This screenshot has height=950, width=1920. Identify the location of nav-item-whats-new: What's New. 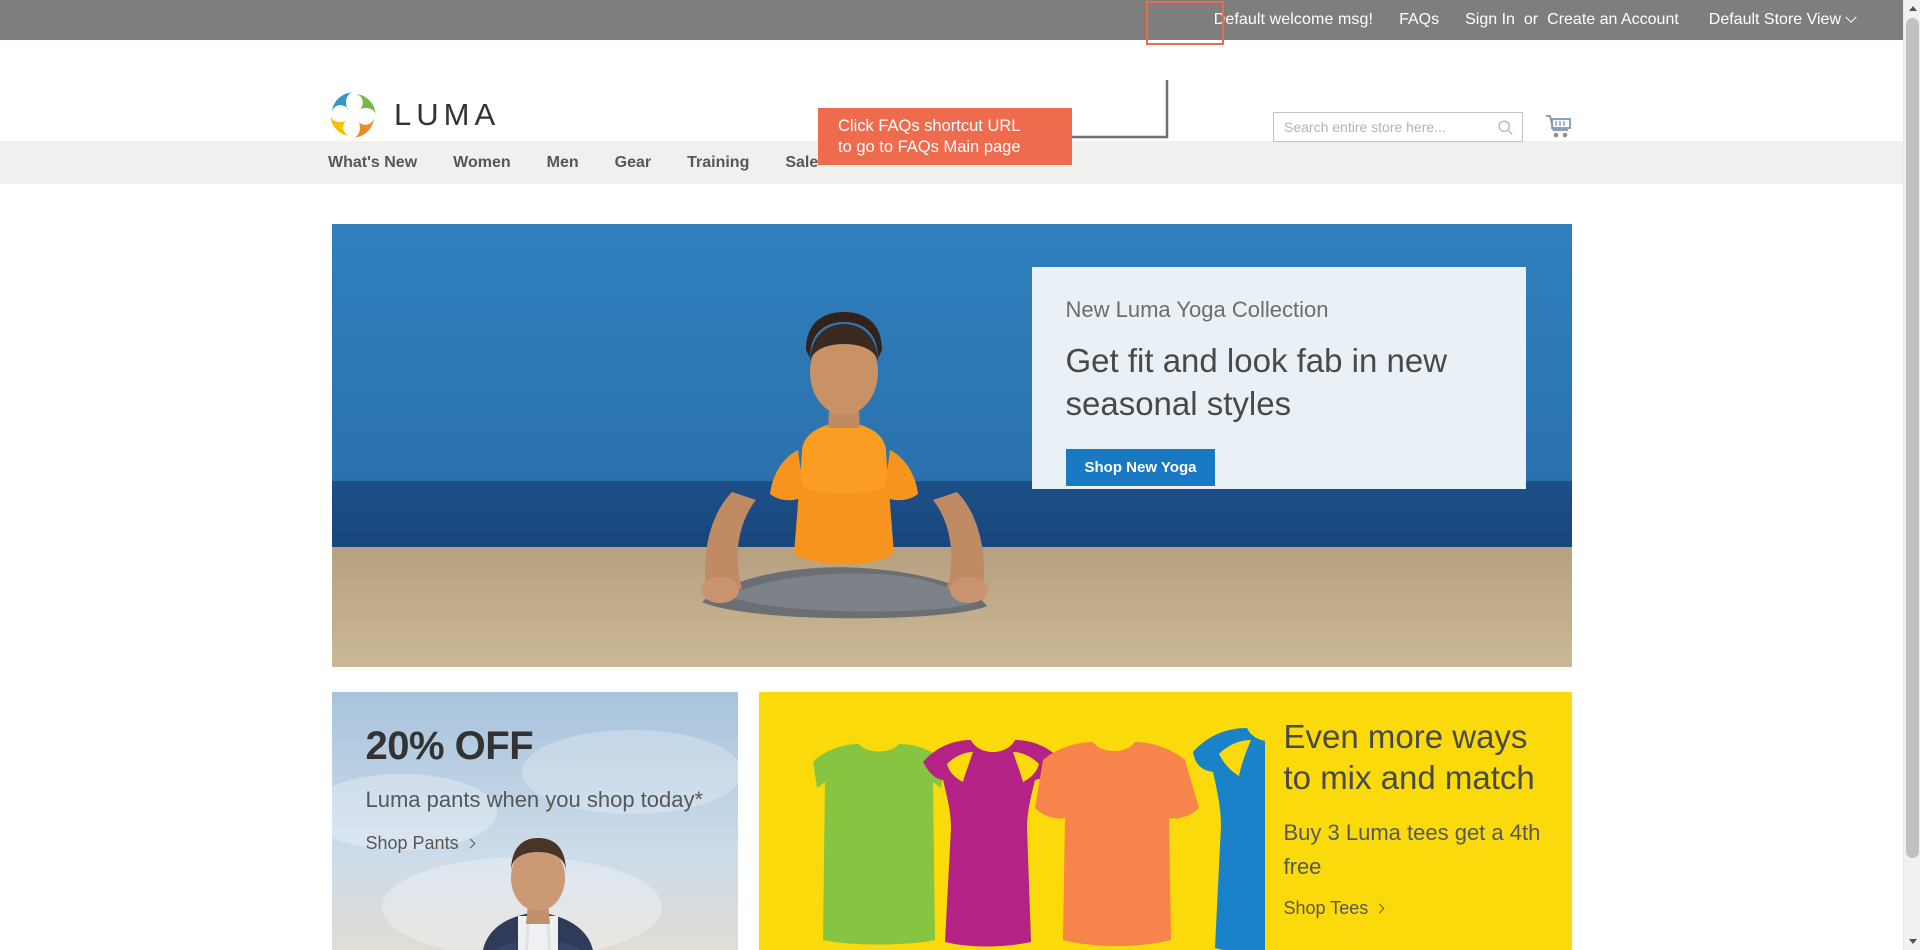
(372, 163).